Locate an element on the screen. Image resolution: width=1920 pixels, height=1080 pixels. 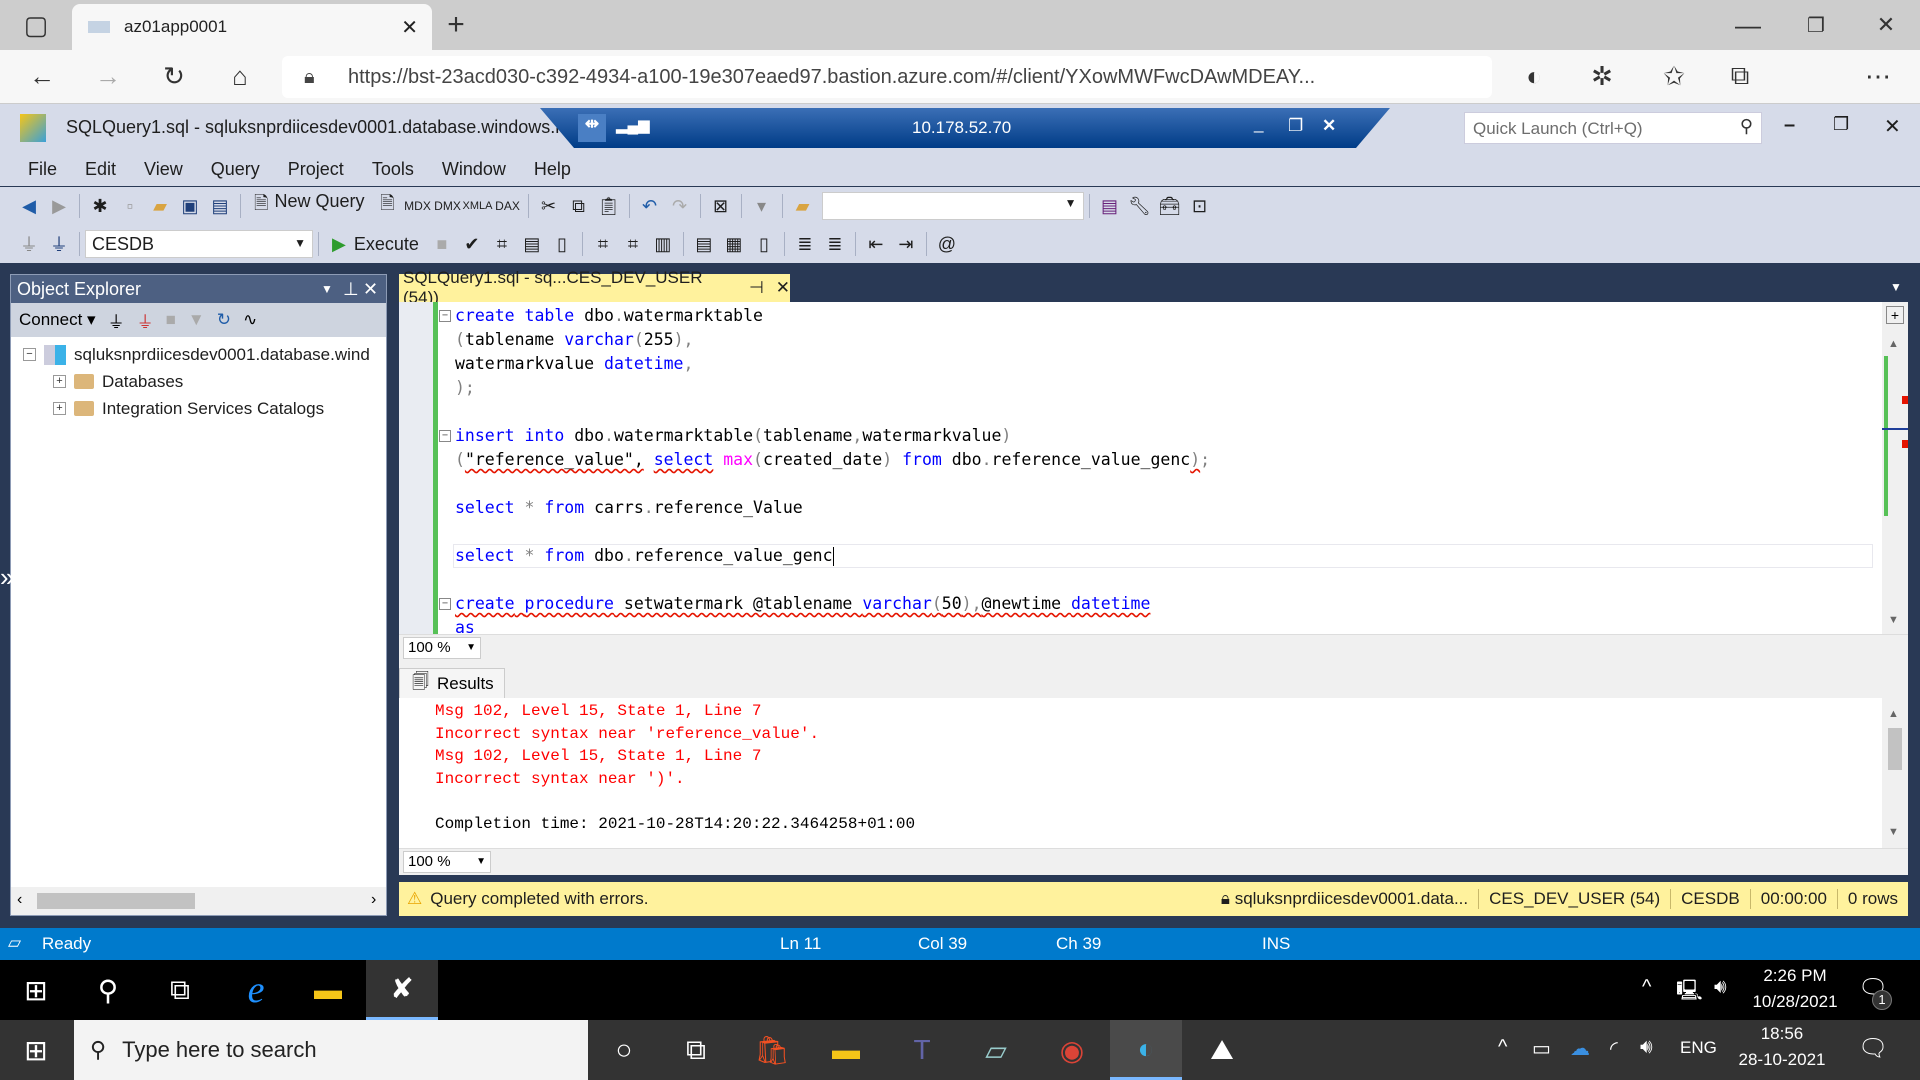
refresh-icon: ↻ is located at coordinates (224, 320).